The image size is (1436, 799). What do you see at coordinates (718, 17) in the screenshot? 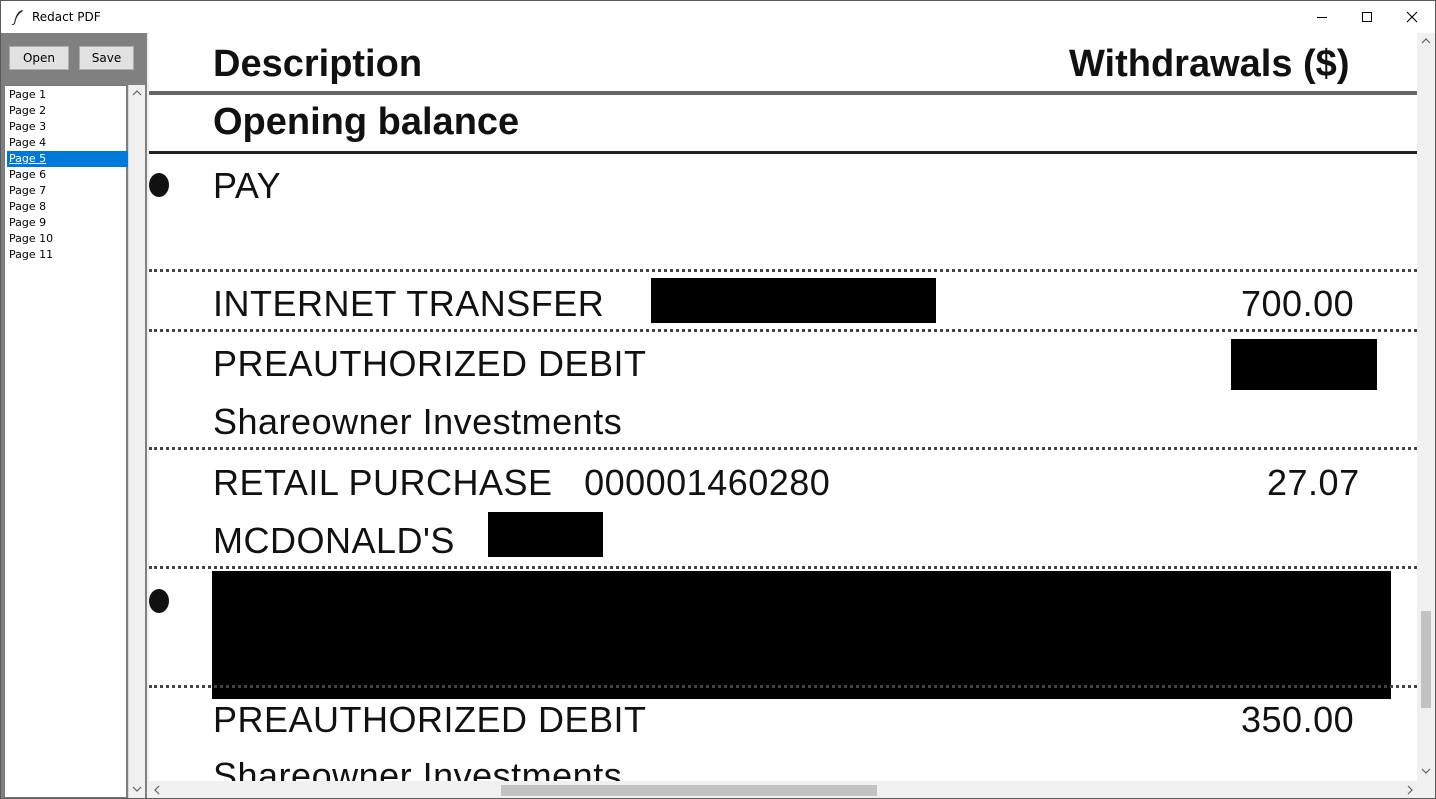
I see `title-bar: Redact PDF` at bounding box center [718, 17].